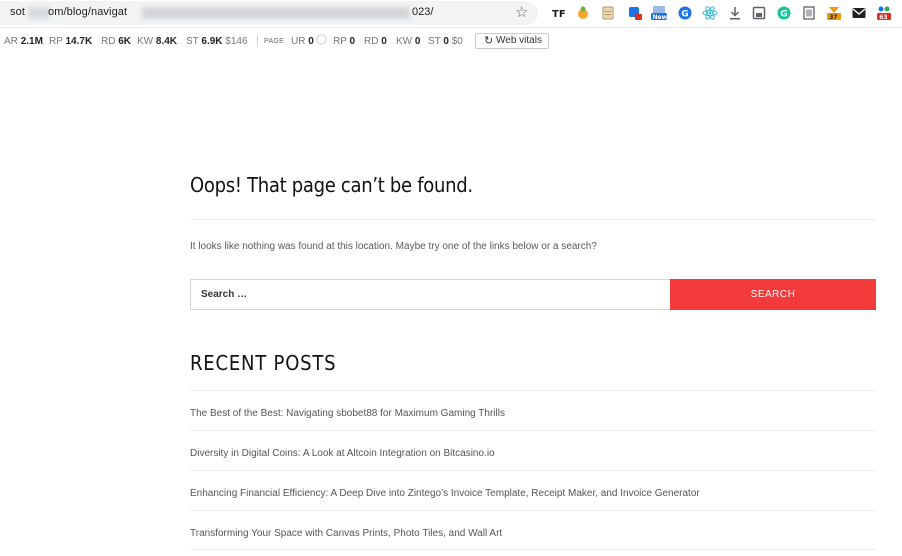  Describe the element at coordinates (331, 185) in the screenshot. I see `page-title: Oops! That page can’t be found.` at that location.